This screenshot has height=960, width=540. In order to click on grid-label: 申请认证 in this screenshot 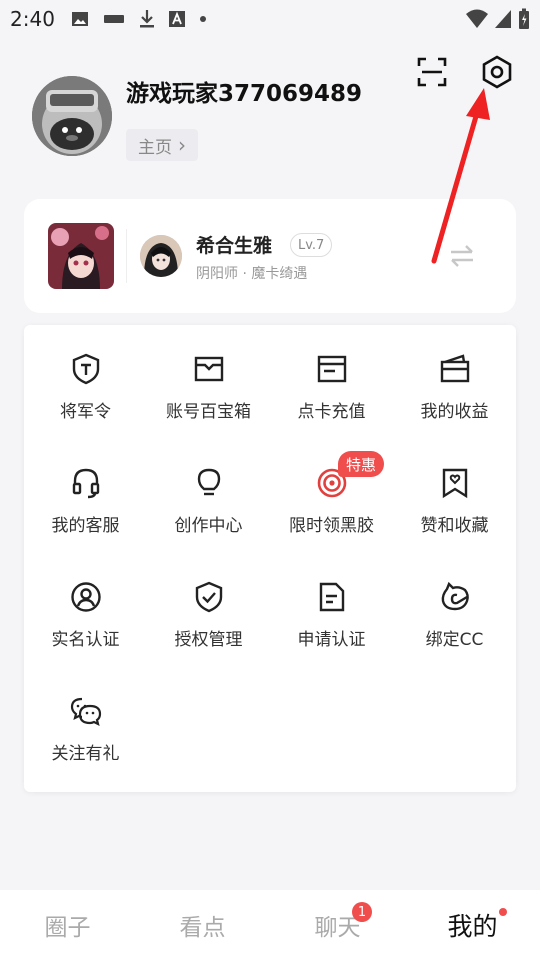, I will do `click(331, 640)`.